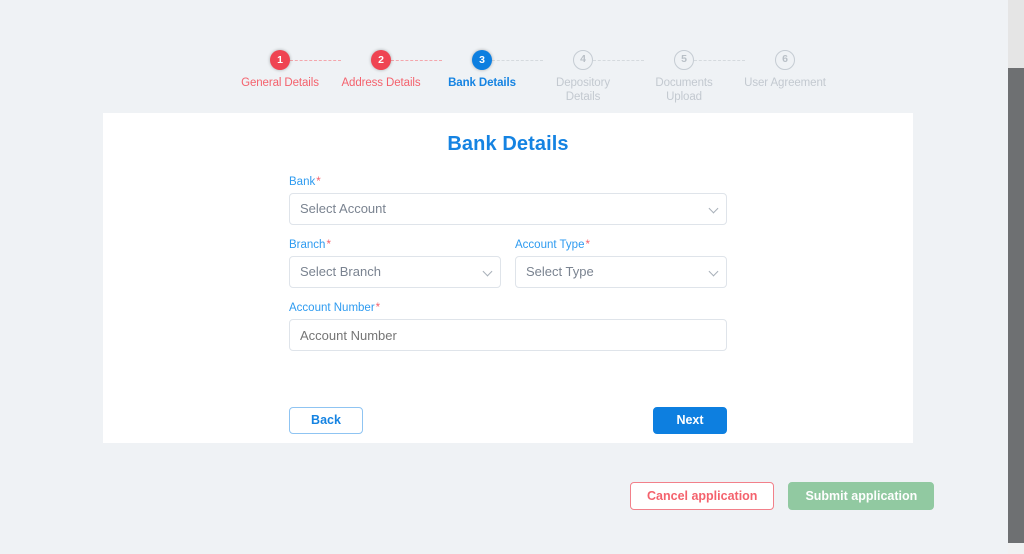  I want to click on branch-label-text: Branch, so click(307, 245).